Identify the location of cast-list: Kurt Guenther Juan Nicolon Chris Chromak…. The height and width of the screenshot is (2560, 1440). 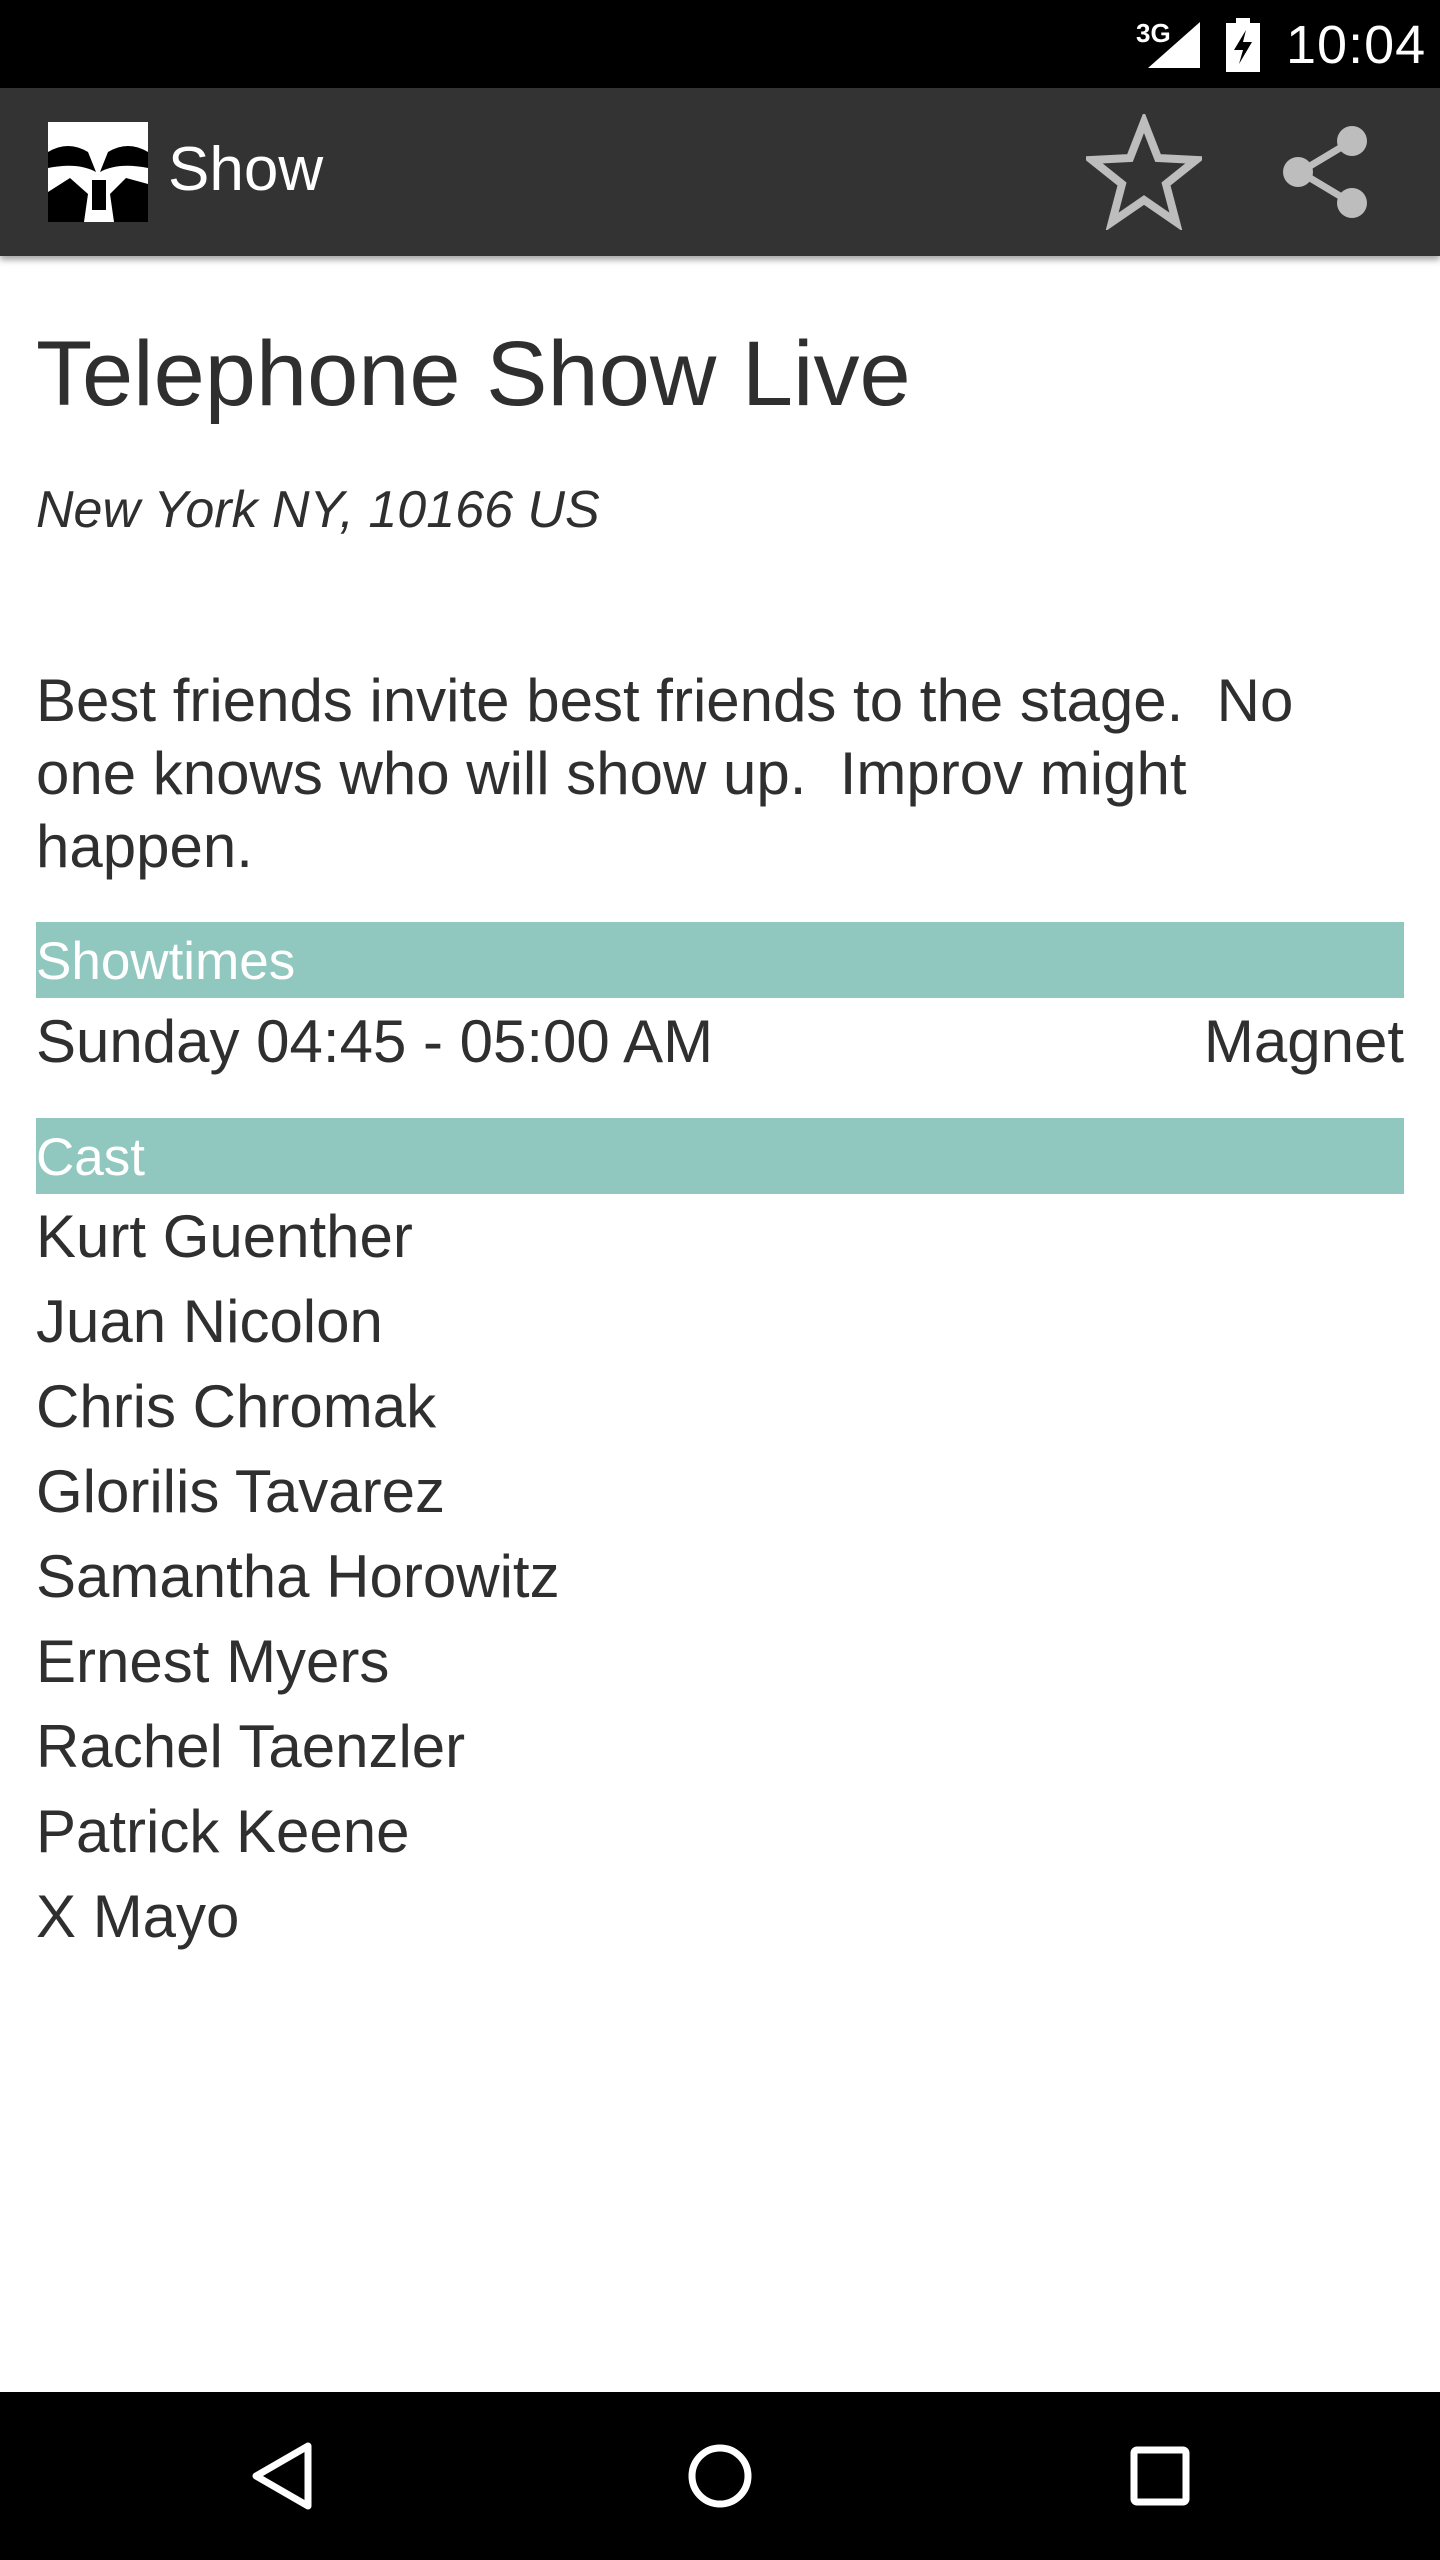
(298, 1576).